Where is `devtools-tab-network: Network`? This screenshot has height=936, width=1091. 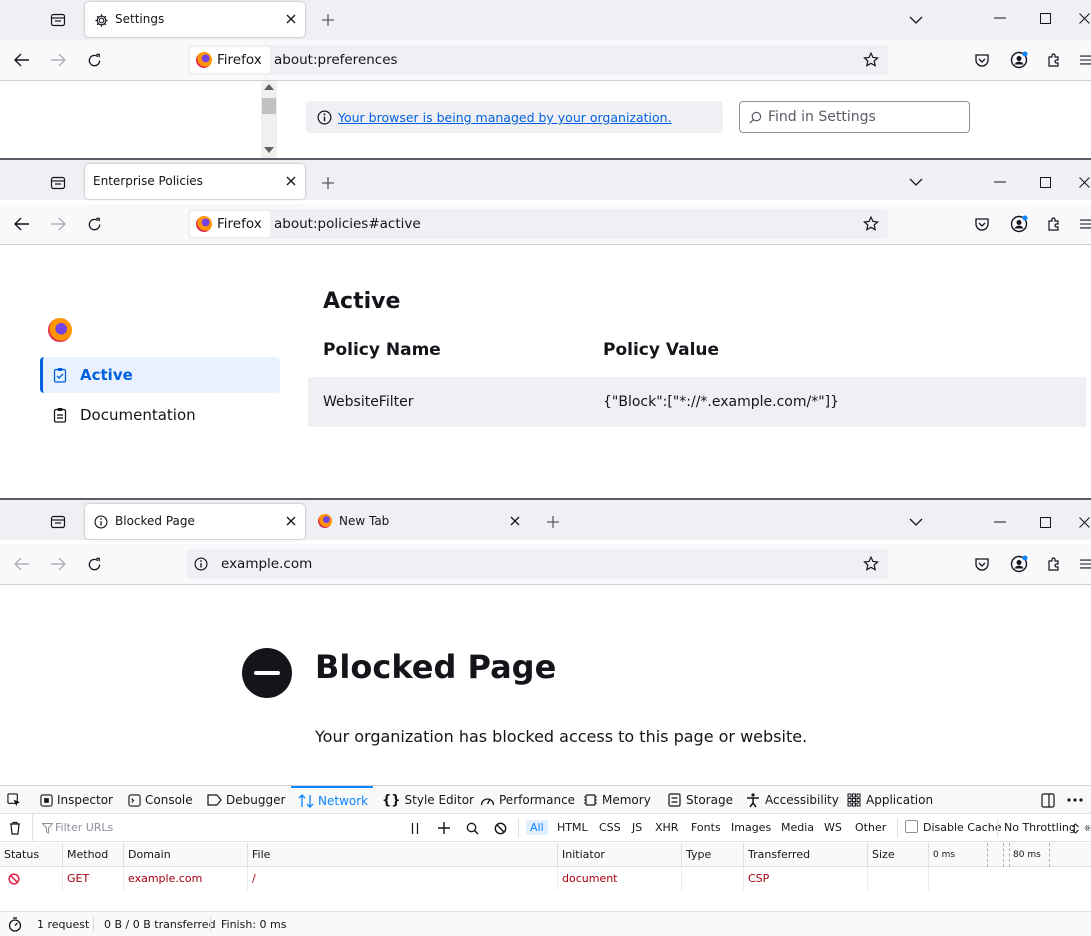
devtools-tab-network: Network is located at coordinates (332, 800).